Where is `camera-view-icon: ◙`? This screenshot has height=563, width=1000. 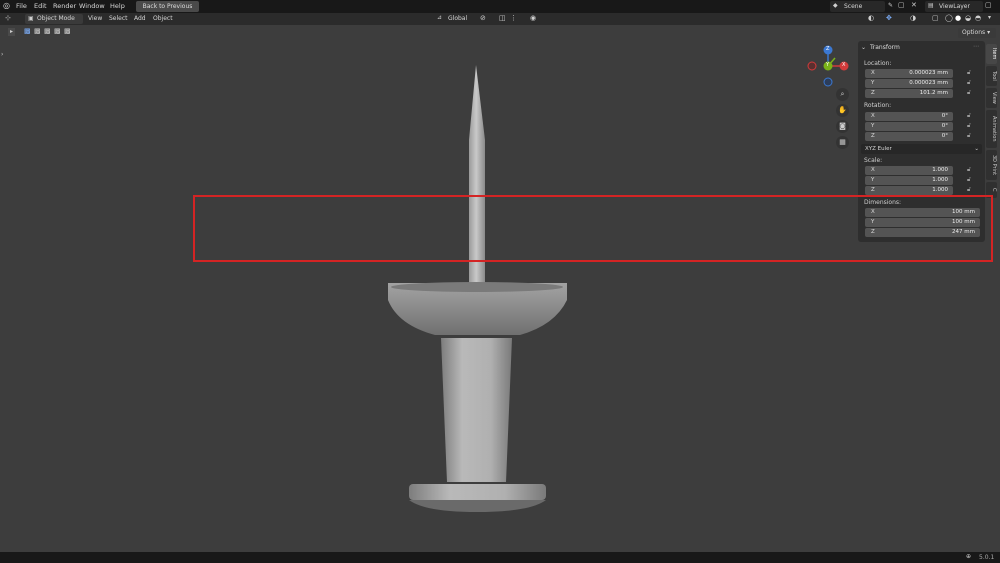
camera-view-icon: ◙ is located at coordinates (842, 126).